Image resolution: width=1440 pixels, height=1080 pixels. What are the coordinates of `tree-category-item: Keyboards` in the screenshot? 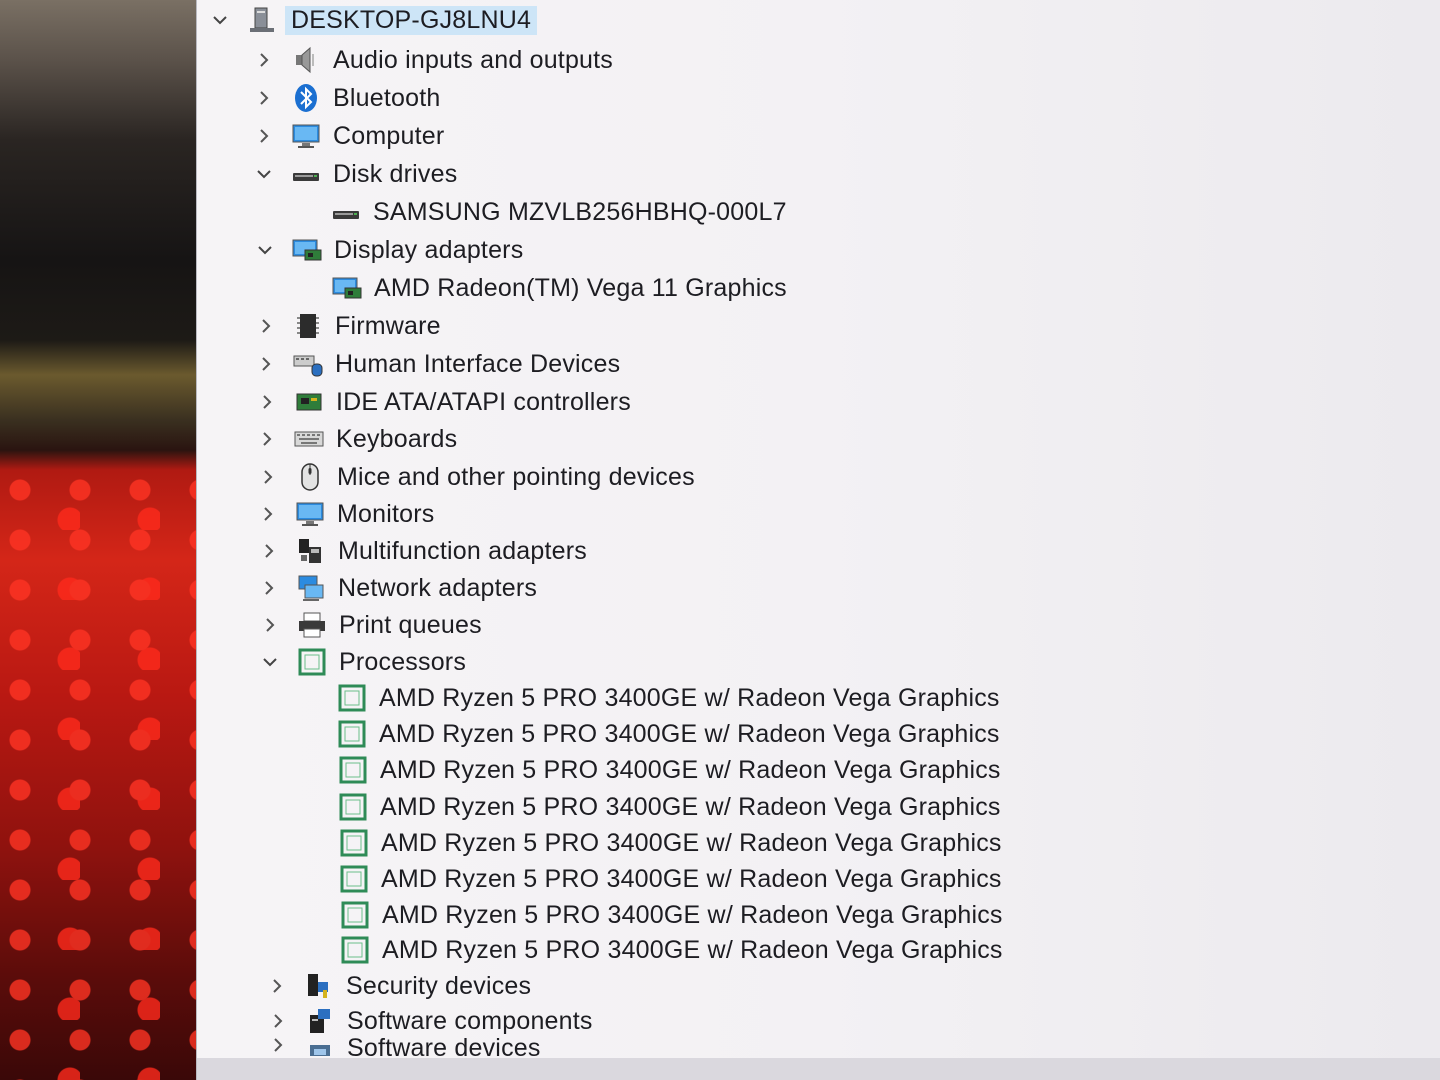 It's located at (356, 439).